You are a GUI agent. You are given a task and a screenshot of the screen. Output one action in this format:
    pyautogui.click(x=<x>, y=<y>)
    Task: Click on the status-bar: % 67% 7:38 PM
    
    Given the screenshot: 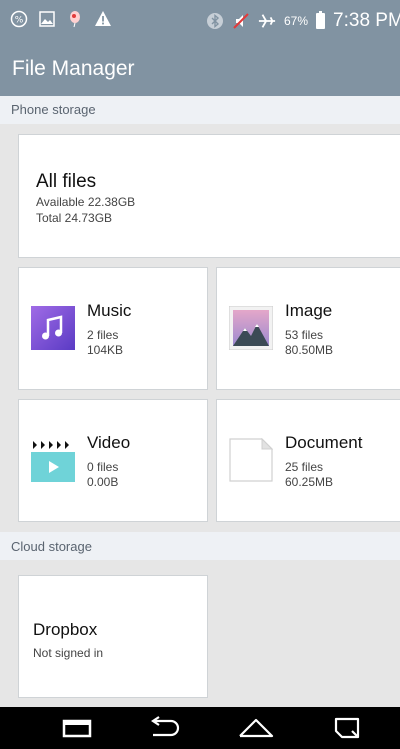 What is the action you would take?
    pyautogui.click(x=200, y=21)
    